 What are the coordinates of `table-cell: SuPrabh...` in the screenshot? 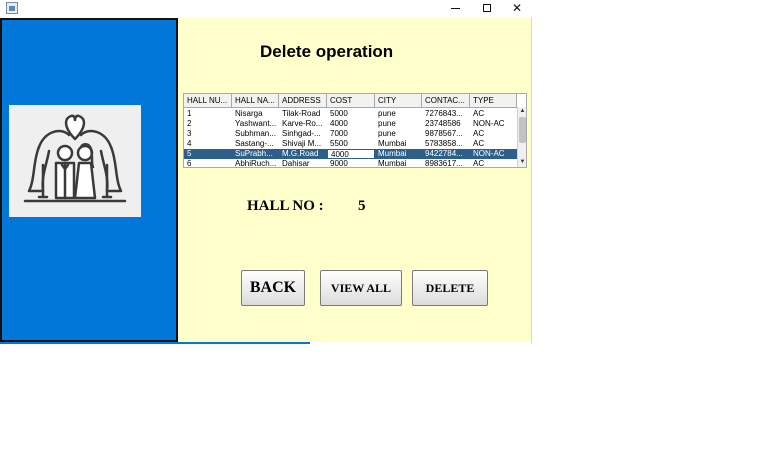 It's located at (254, 153).